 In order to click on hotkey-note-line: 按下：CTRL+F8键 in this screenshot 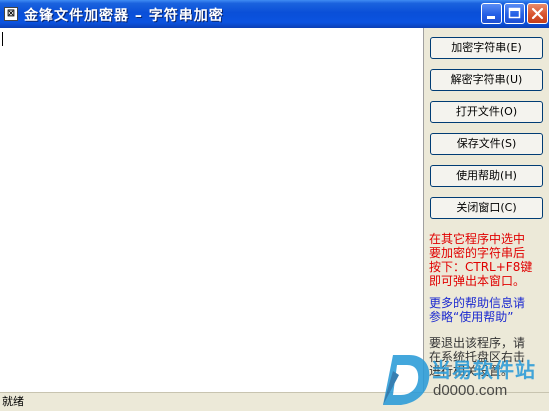, I will do `click(481, 267)`.